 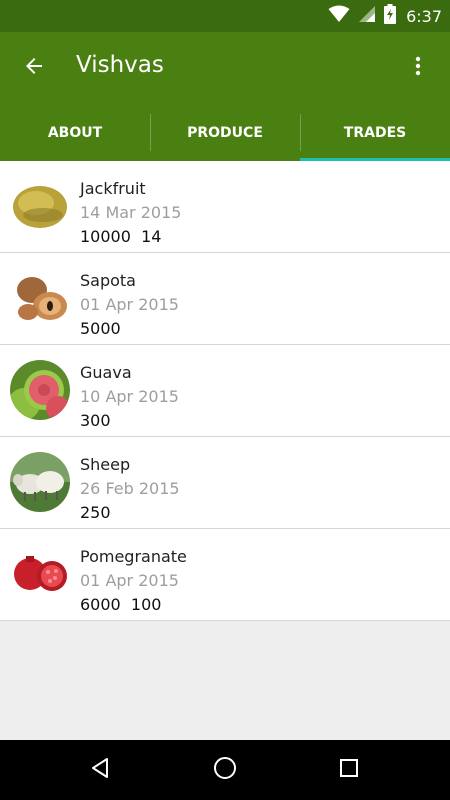 What do you see at coordinates (120, 65) in the screenshot?
I see `page-title: Vishvas` at bounding box center [120, 65].